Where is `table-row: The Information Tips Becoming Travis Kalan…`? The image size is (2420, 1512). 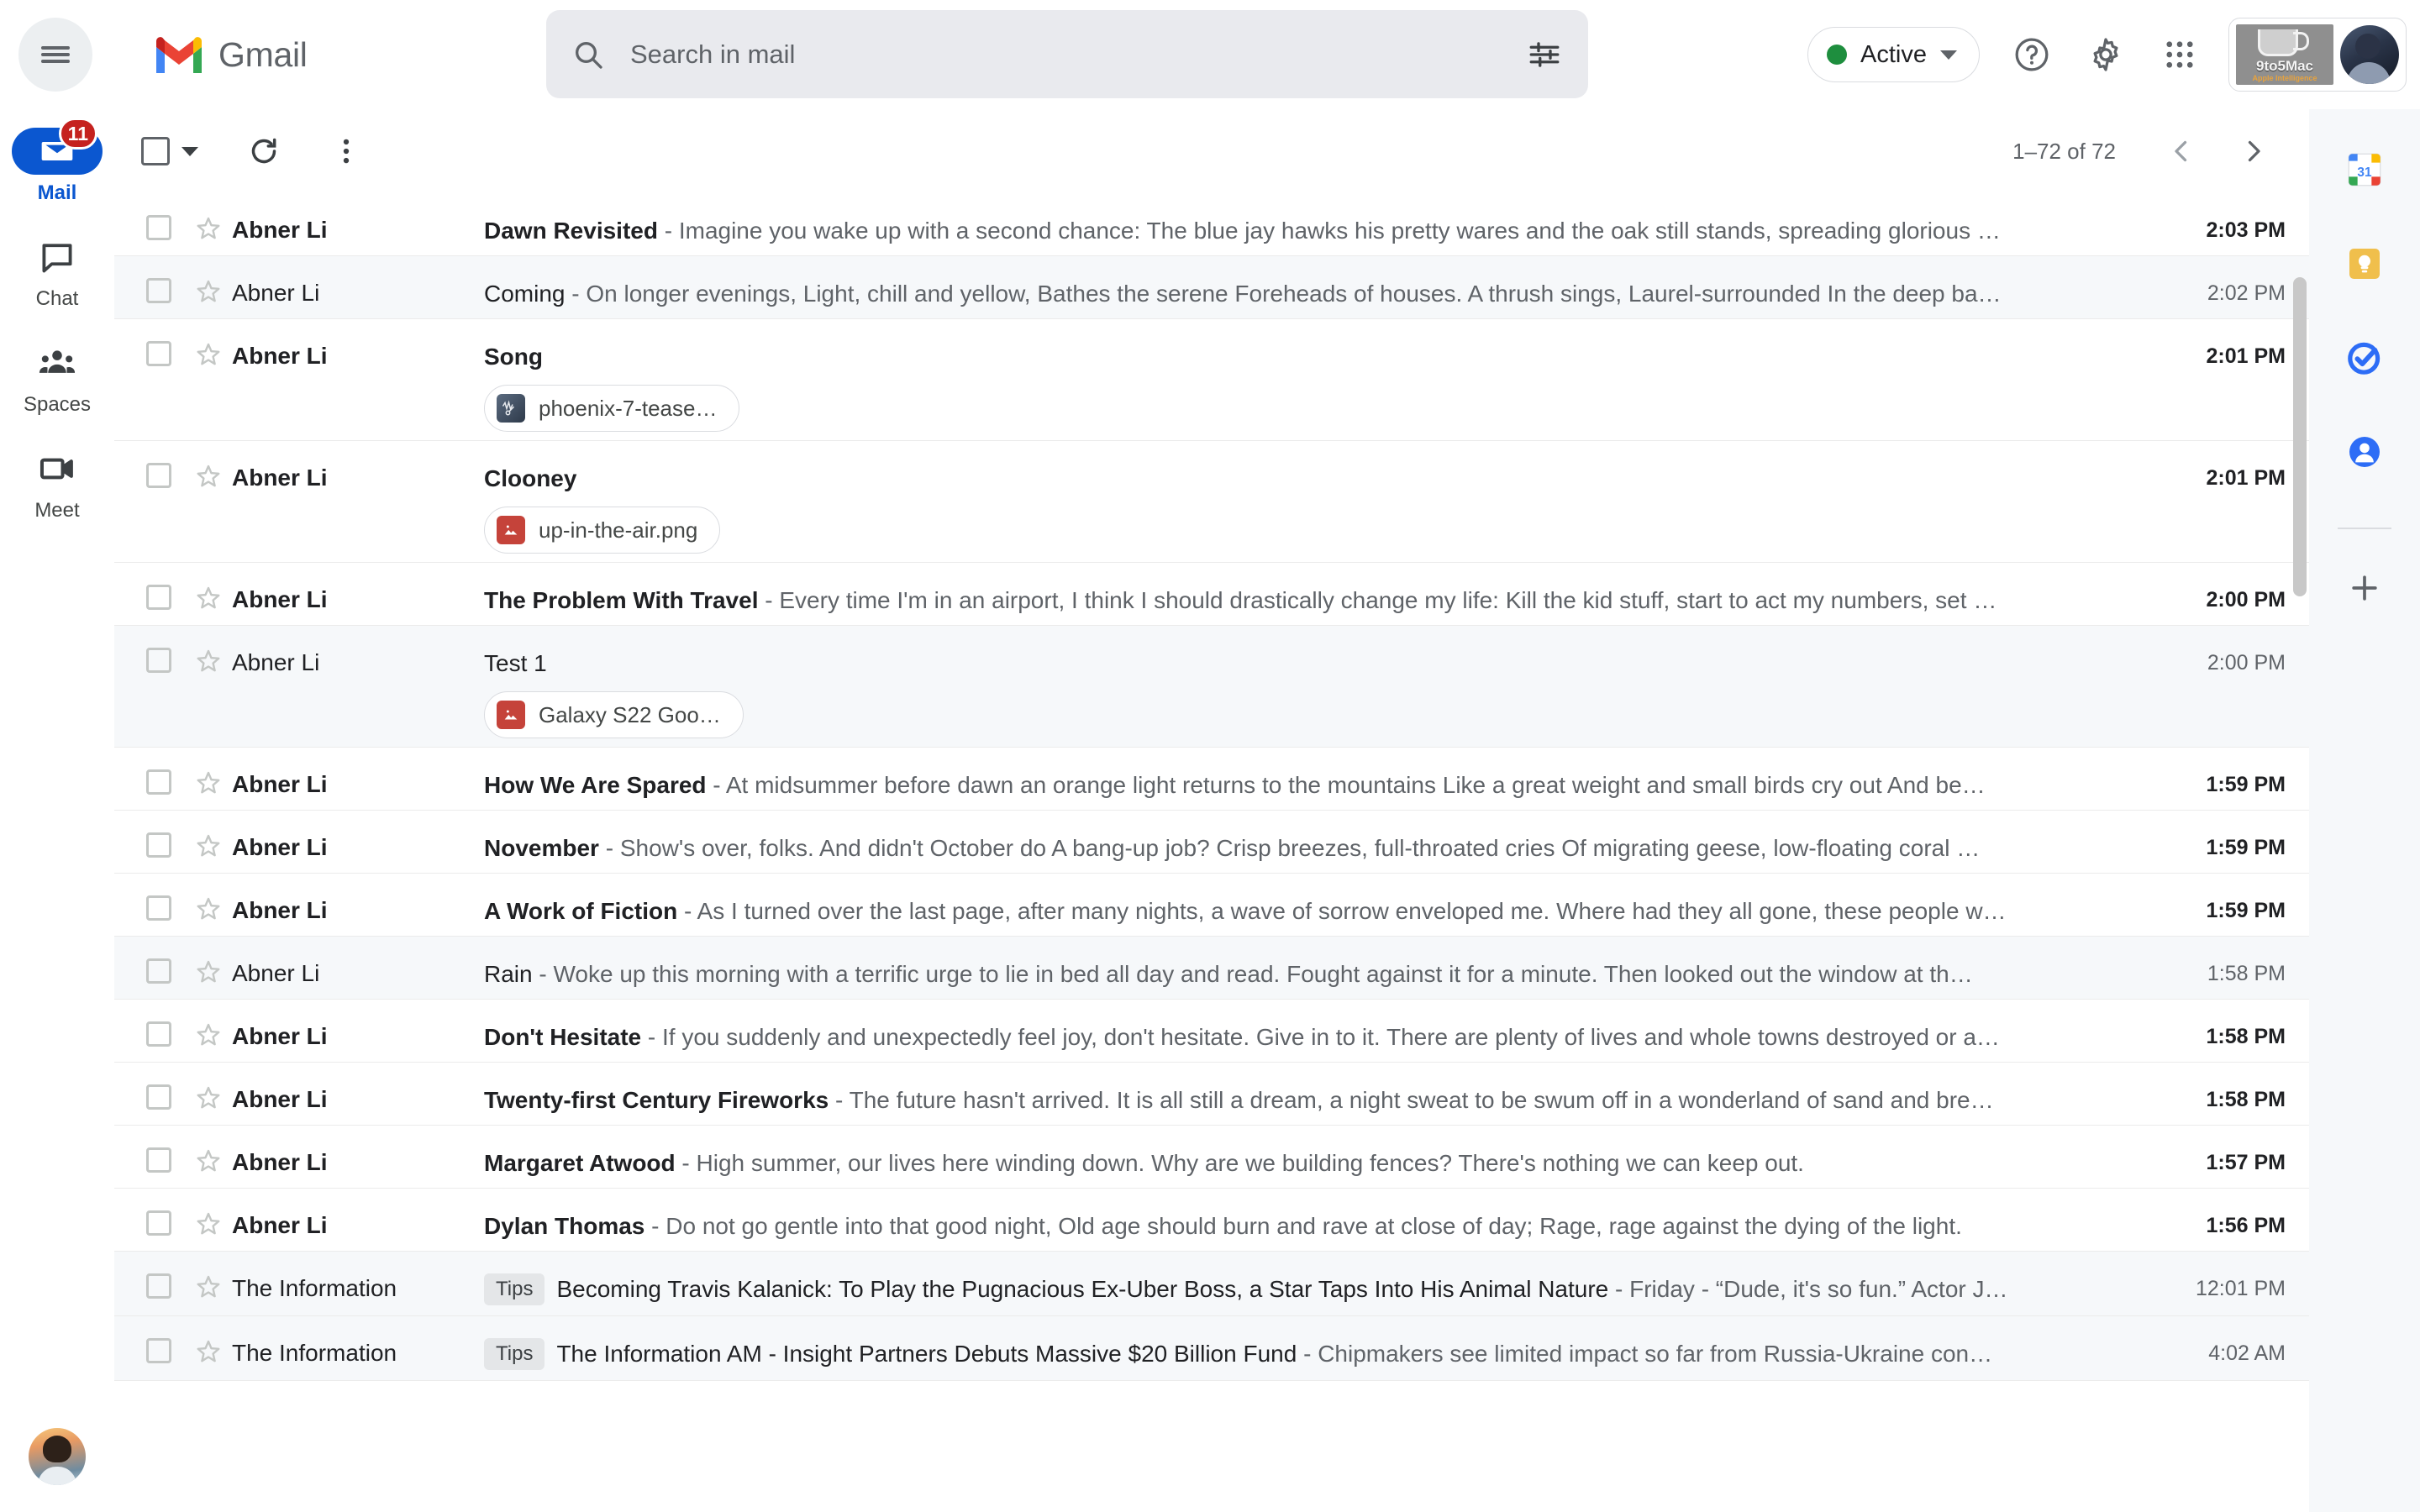 table-row: The Information Tips Becoming Travis Kalan… is located at coordinates (1211, 1284).